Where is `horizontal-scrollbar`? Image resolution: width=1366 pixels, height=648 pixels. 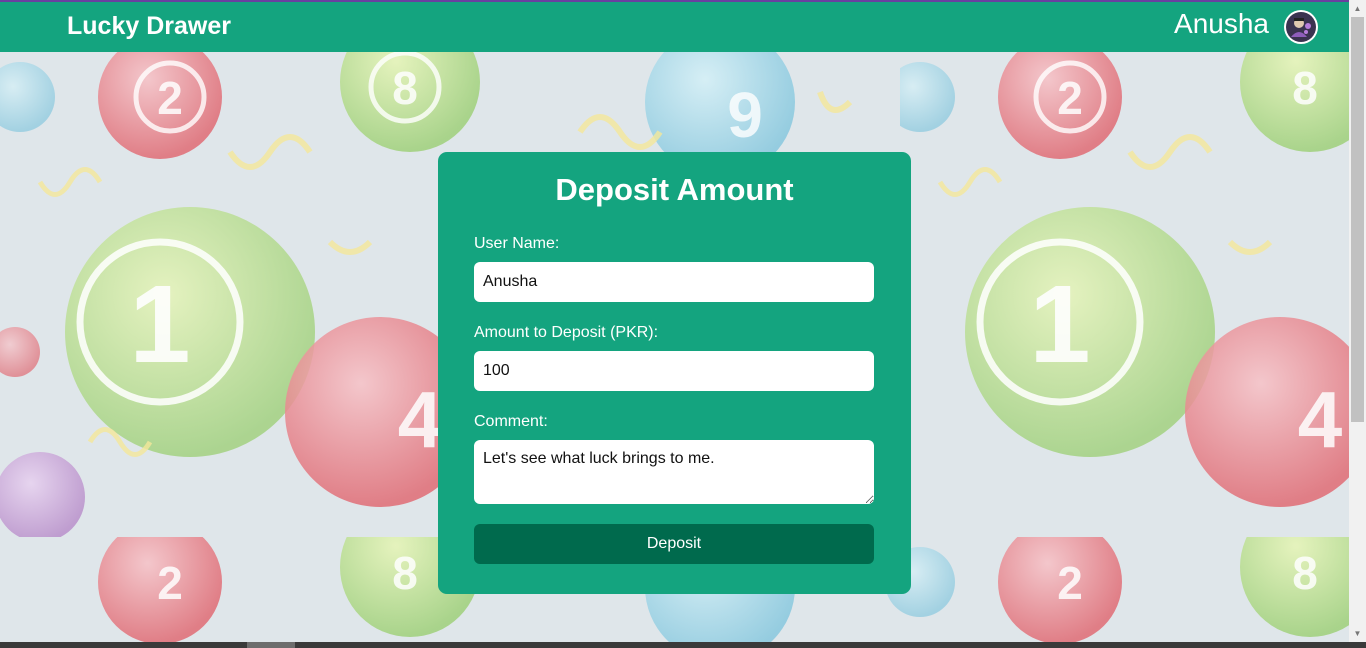 horizontal-scrollbar is located at coordinates (683, 645).